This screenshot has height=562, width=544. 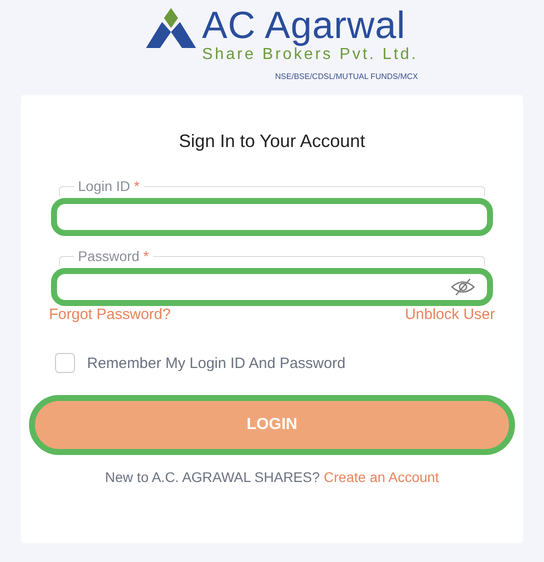 I want to click on login-button: LOGIN, so click(x=272, y=425).